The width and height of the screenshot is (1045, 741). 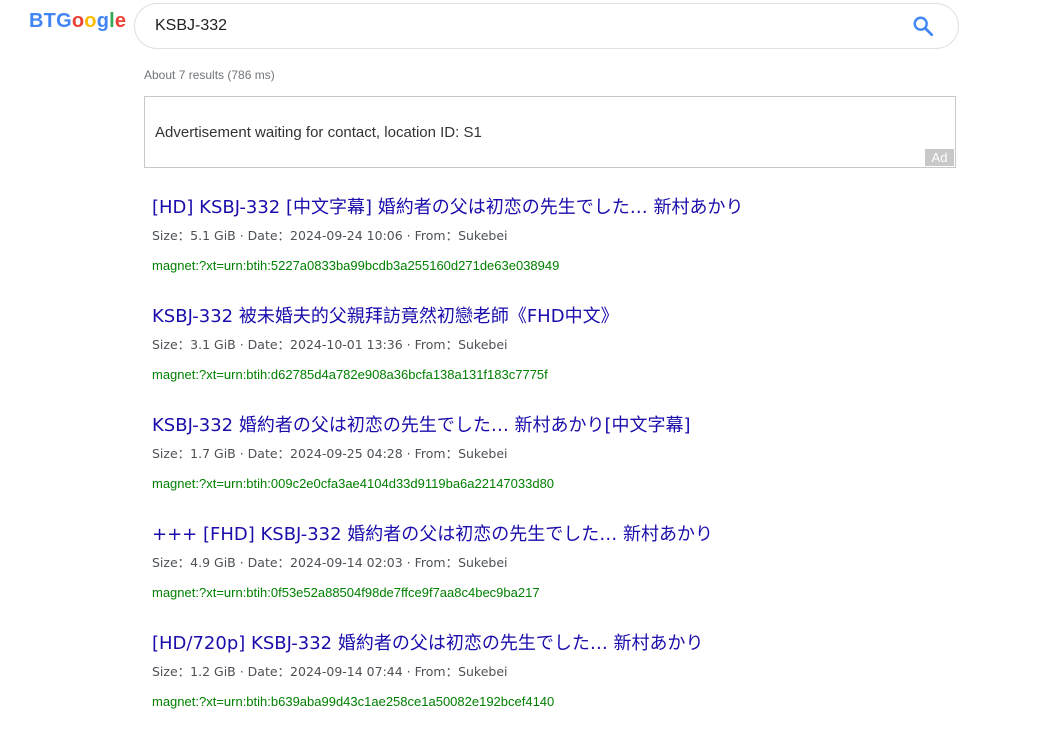 I want to click on result-title-link: +++ [FHD] KSBJ-332 婚約者の父は初恋の先生でした… 新村あかり, so click(x=582, y=535).